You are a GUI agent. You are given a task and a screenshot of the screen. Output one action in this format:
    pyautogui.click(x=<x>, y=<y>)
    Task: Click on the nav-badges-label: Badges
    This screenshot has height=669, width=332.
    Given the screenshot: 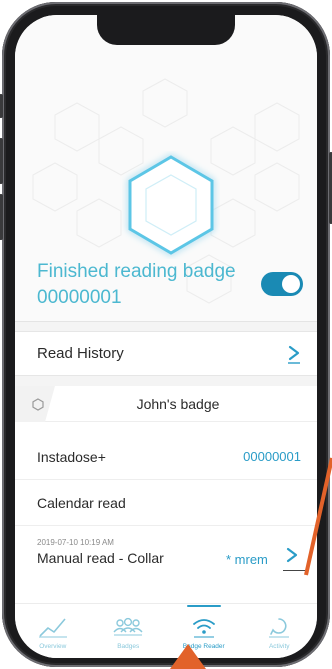 What is the action you would take?
    pyautogui.click(x=128, y=646)
    